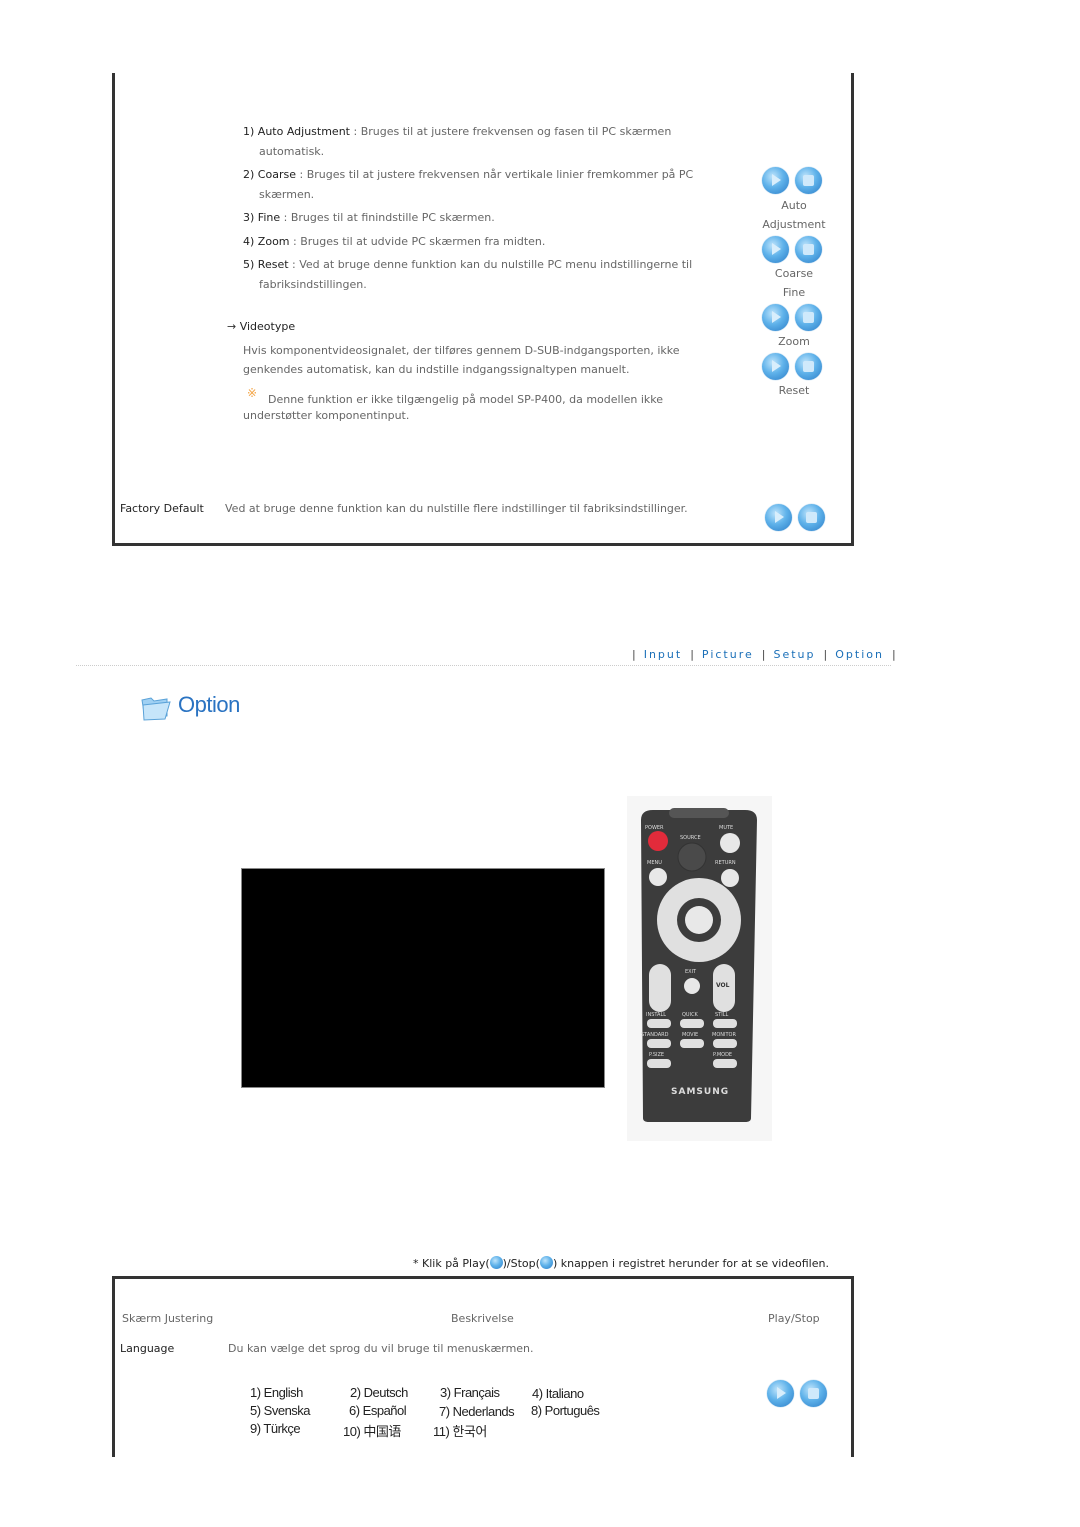 The width and height of the screenshot is (1080, 1527). What do you see at coordinates (483, 665) in the screenshot?
I see `divider` at bounding box center [483, 665].